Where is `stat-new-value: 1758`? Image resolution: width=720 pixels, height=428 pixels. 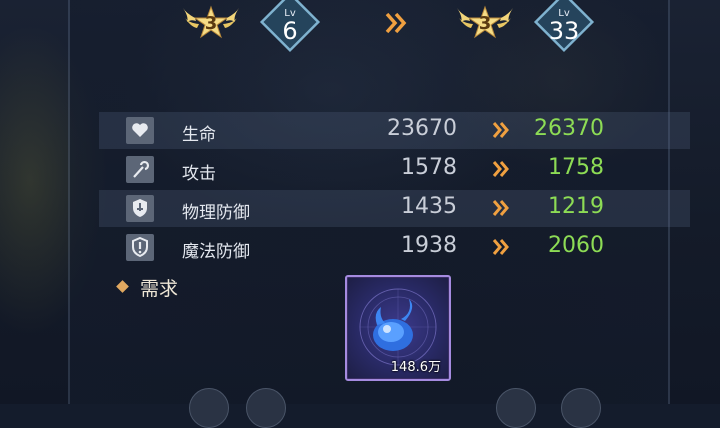 stat-new-value: 1758 is located at coordinates (576, 167).